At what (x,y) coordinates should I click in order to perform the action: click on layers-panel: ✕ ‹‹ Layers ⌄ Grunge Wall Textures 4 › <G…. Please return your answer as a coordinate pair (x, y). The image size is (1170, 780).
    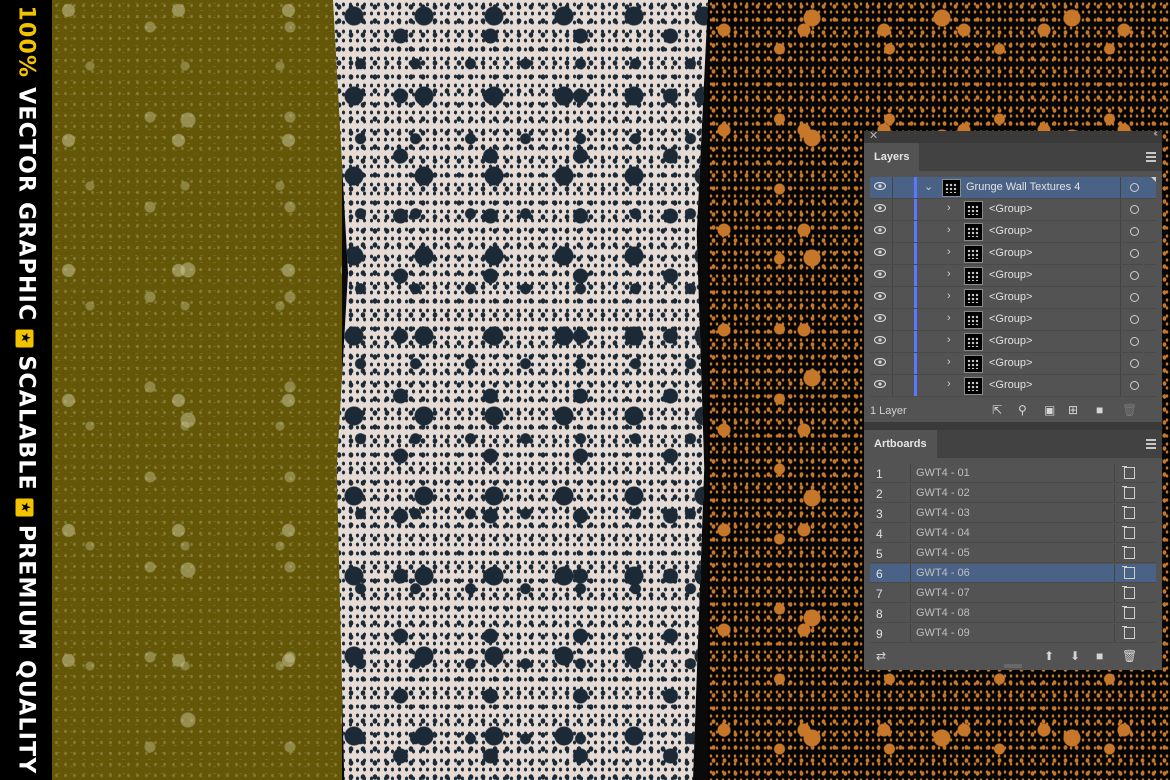
    Looking at the image, I should click on (1013, 275).